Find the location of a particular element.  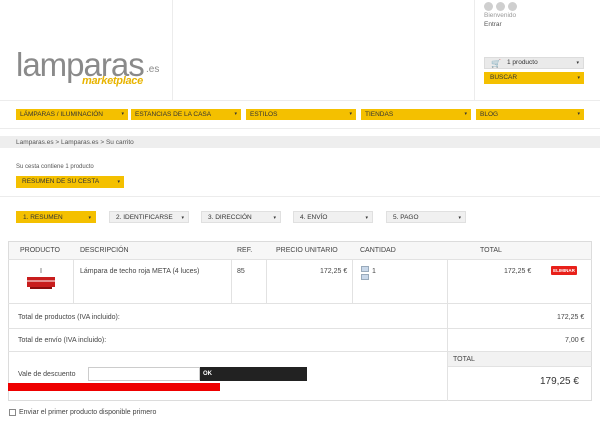

step-pago: 5. PAGO ▾ is located at coordinates (426, 217).